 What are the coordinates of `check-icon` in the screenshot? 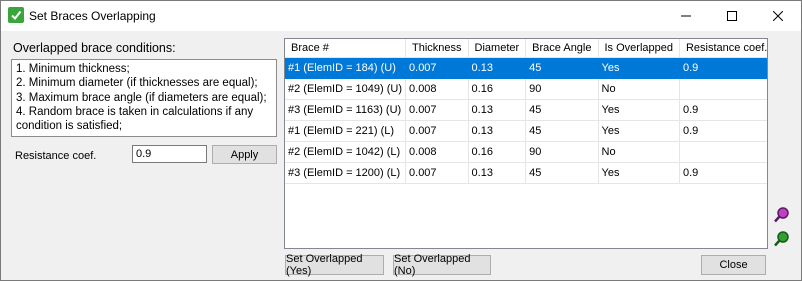 It's located at (16, 15).